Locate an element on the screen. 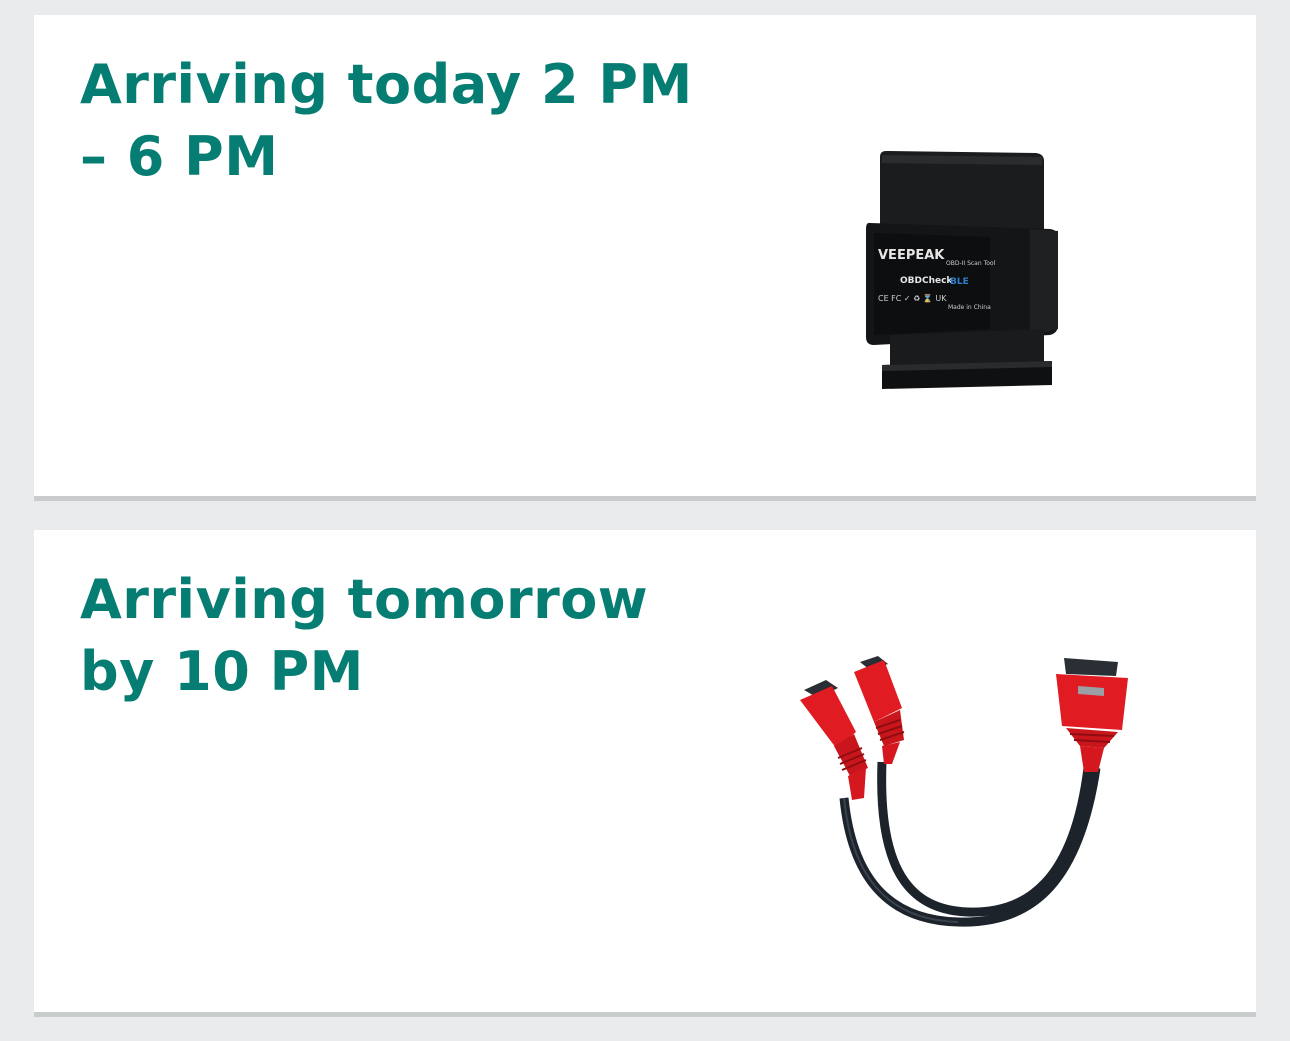 This screenshot has height=1041, width=1290. delivery-heading: Arriving tomorrow by 10 PM is located at coordinates (364, 635).